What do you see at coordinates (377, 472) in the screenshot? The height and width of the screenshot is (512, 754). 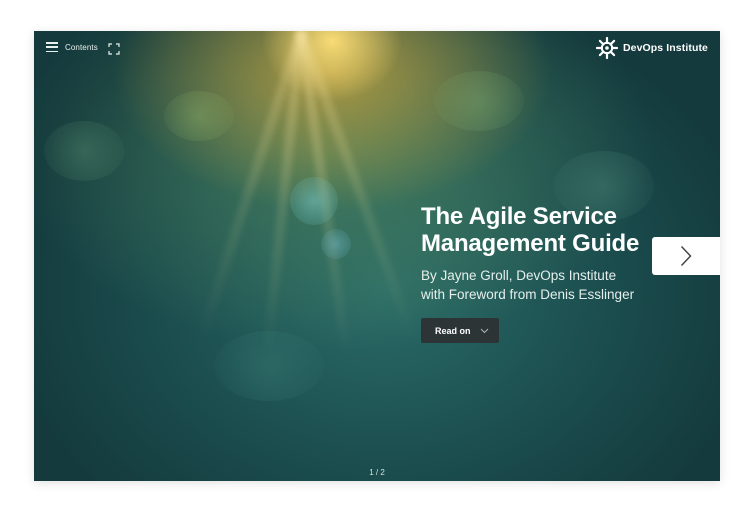 I see `page-indicator: 1 / 2` at bounding box center [377, 472].